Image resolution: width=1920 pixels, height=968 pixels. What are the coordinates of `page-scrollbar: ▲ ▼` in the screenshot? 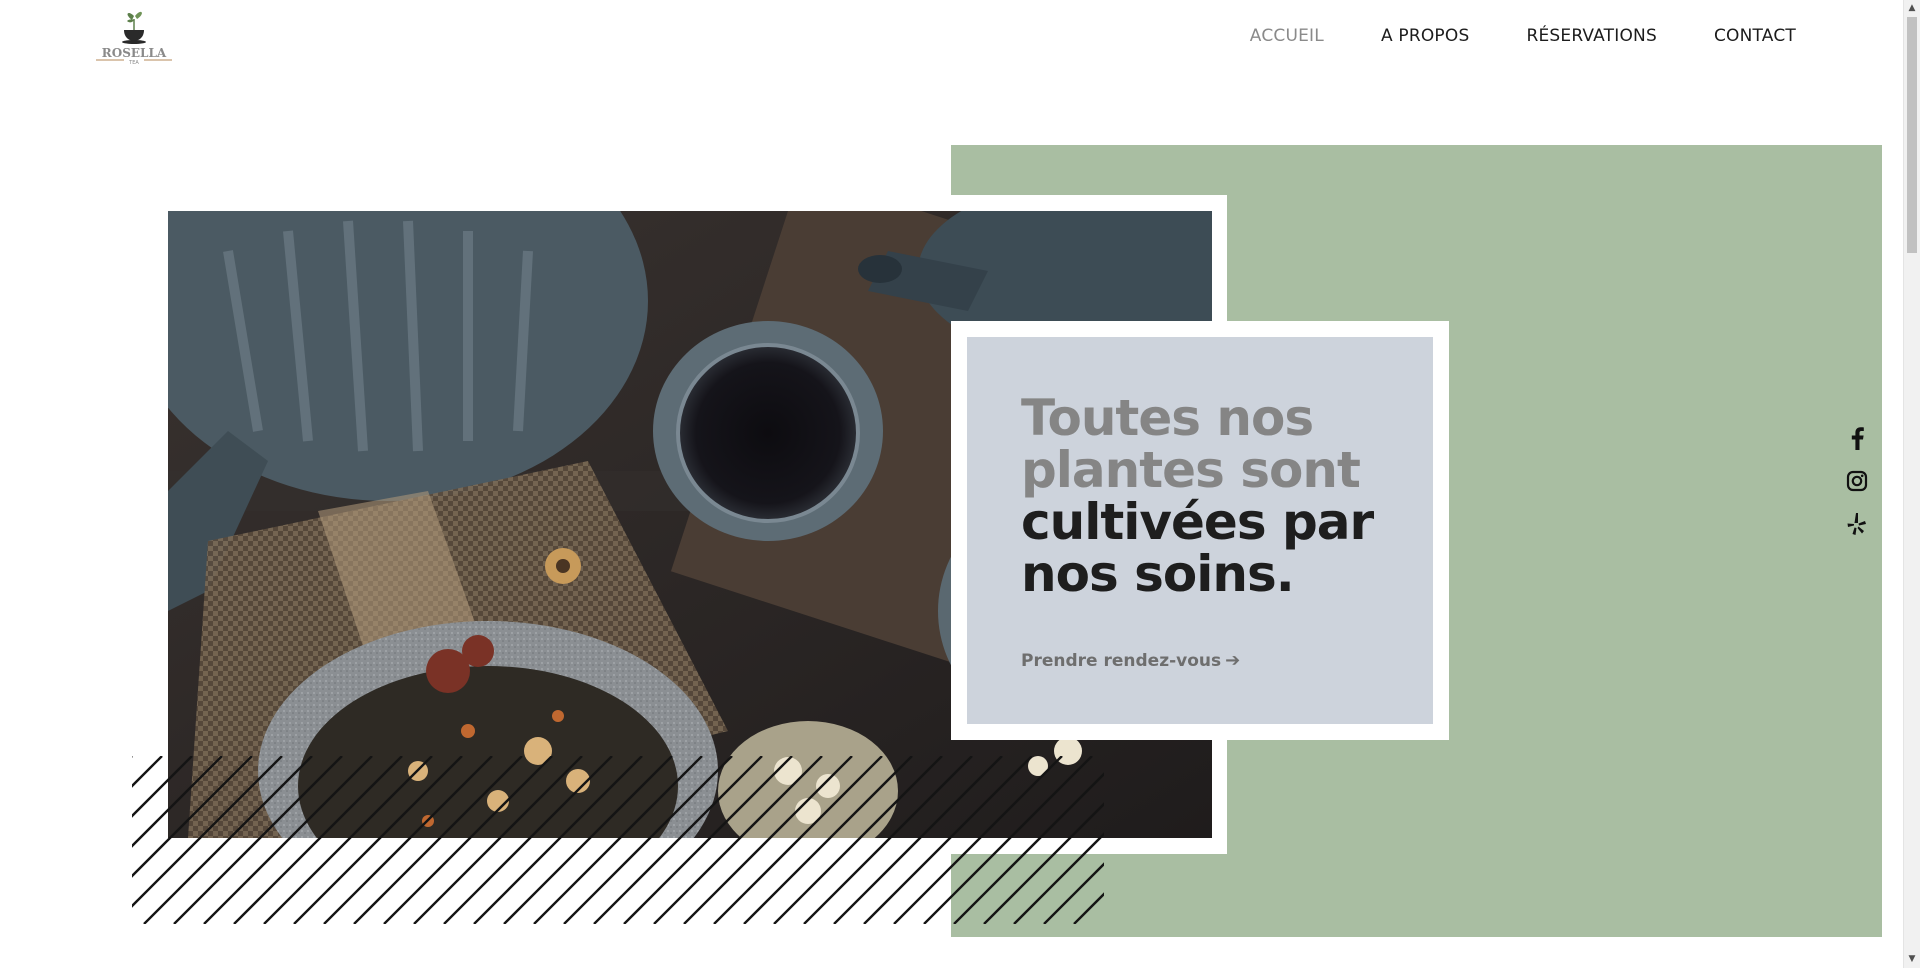 It's located at (1911, 484).